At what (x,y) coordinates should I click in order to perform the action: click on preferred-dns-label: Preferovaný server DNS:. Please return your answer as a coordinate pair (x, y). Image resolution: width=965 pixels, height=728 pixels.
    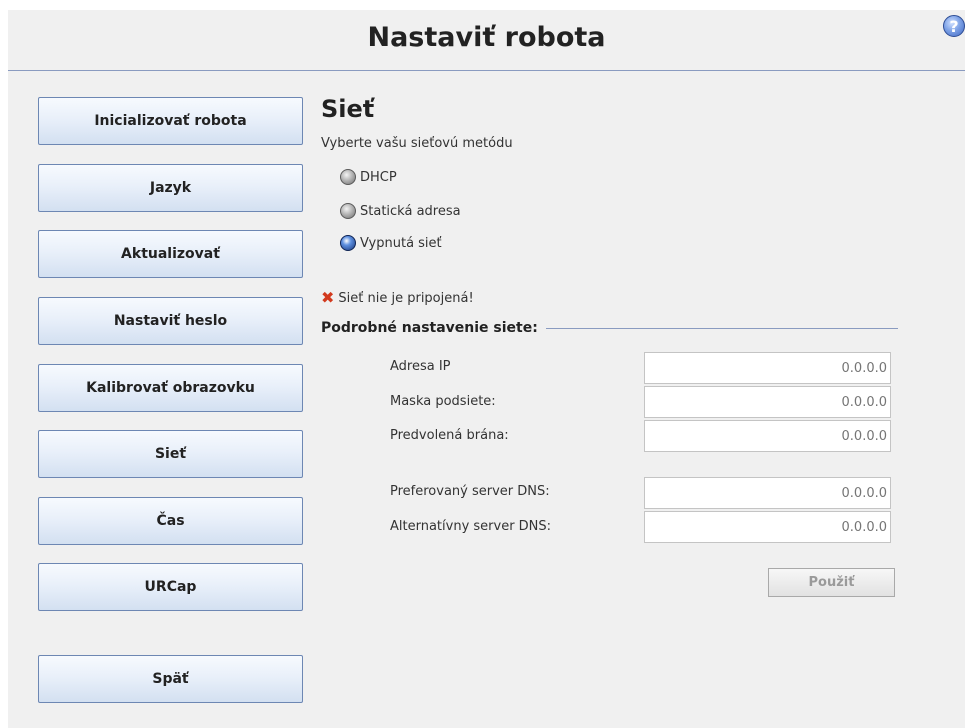
    Looking at the image, I should click on (470, 491).